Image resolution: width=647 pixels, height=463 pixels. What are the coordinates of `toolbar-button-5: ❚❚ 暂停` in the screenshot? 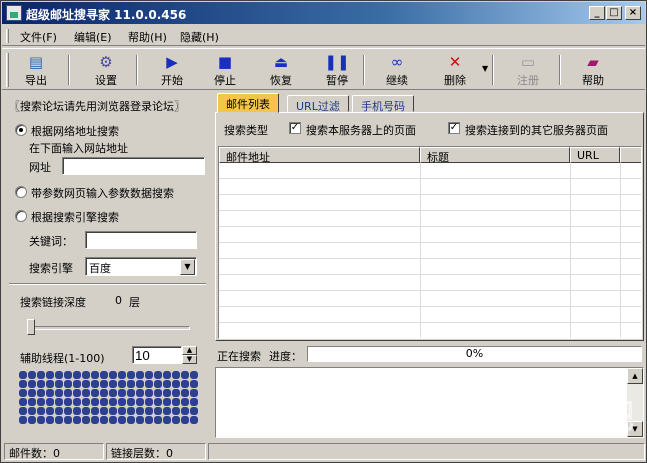 It's located at (337, 70).